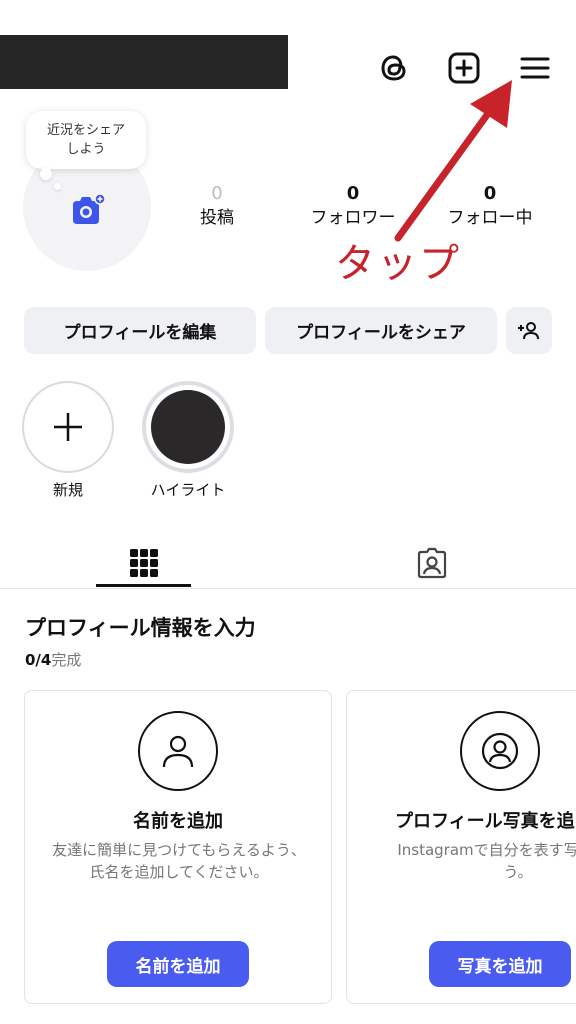 The width and height of the screenshot is (576, 1024). Describe the element at coordinates (57, 186) in the screenshot. I see `note-bubble-tail-small` at that location.